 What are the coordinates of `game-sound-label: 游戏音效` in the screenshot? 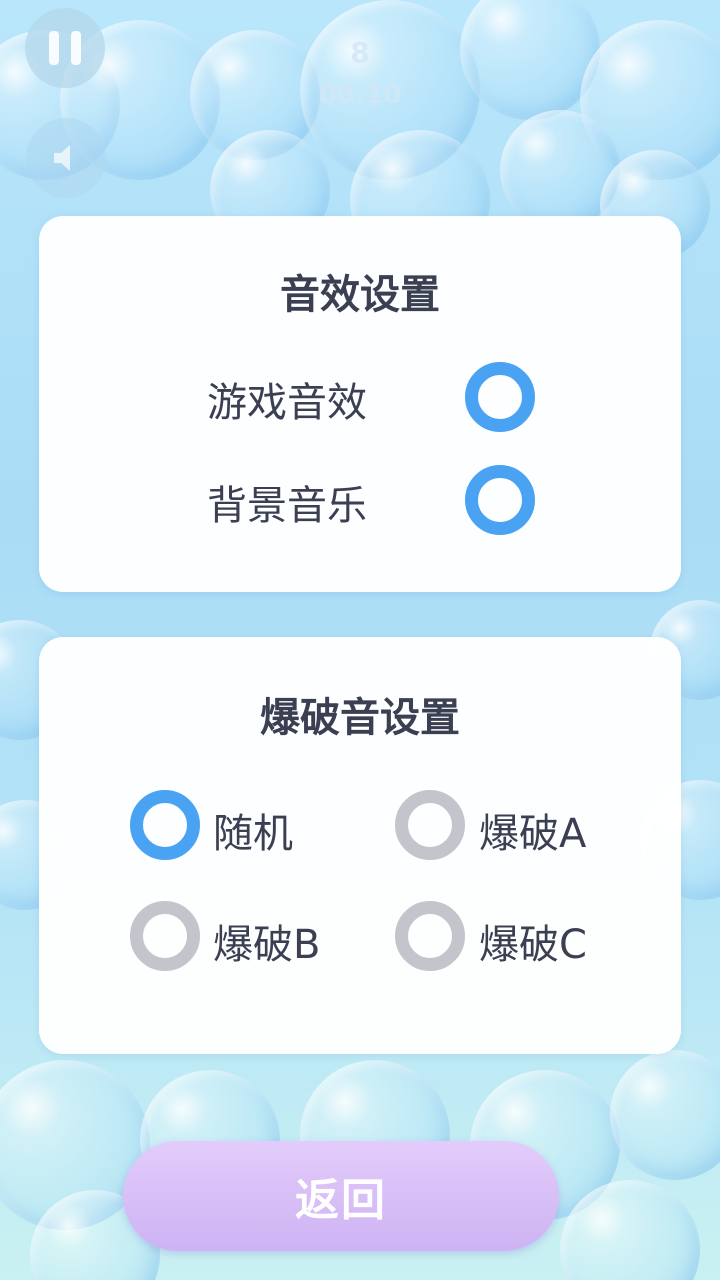 It's located at (287, 403).